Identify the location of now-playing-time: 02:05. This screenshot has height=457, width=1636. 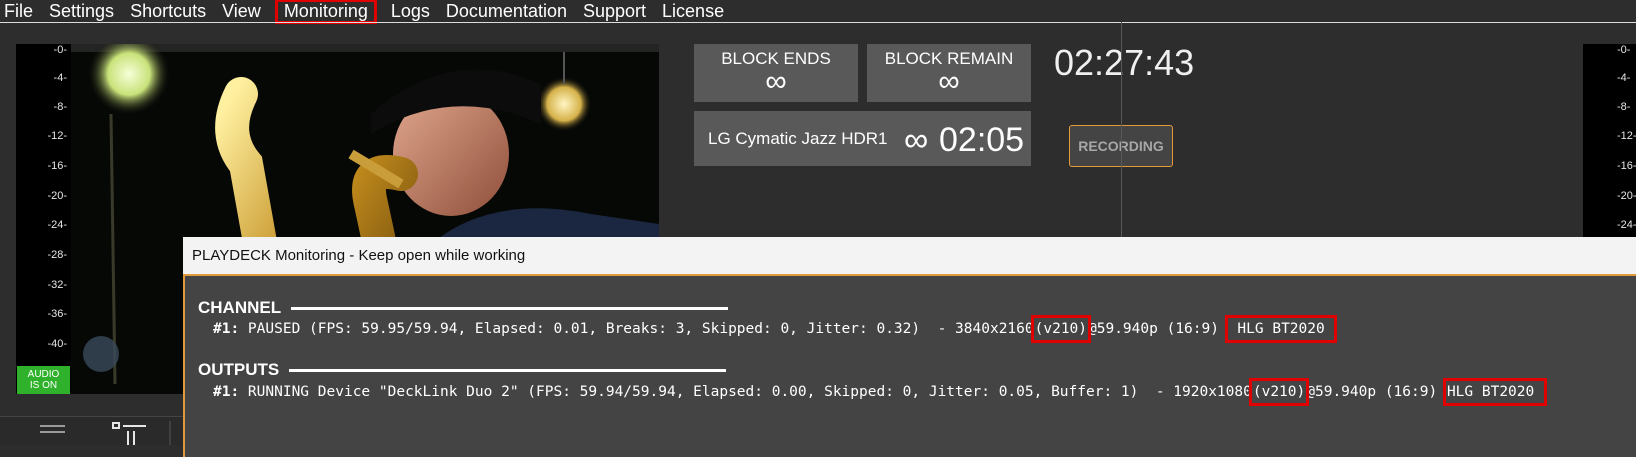
(982, 140).